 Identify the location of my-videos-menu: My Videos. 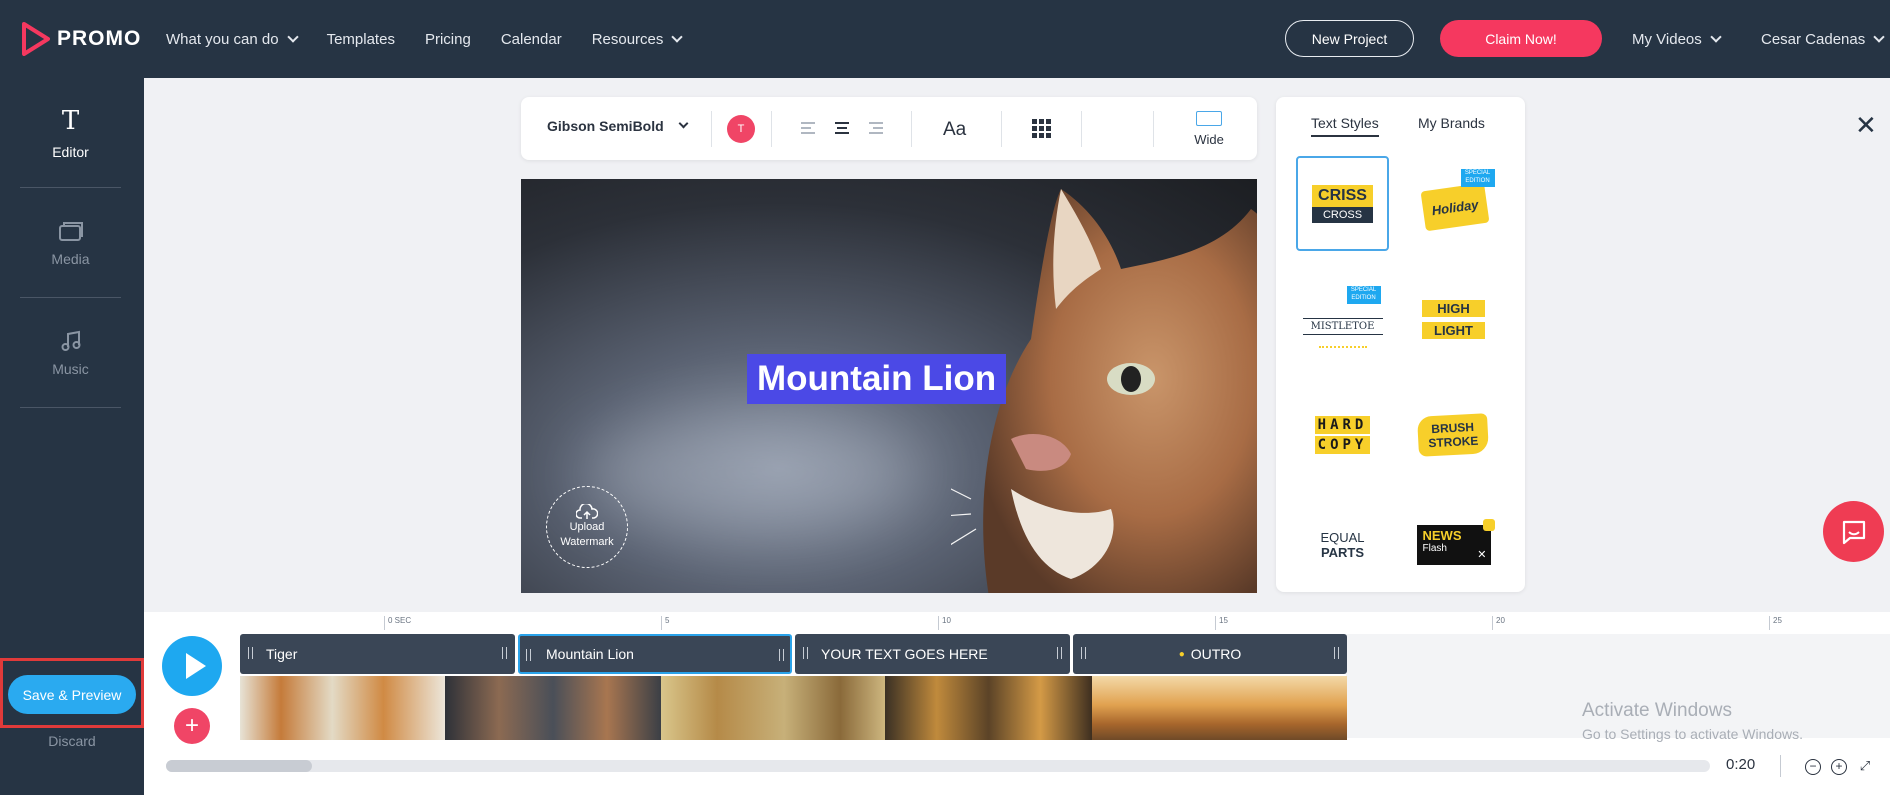
(1677, 39).